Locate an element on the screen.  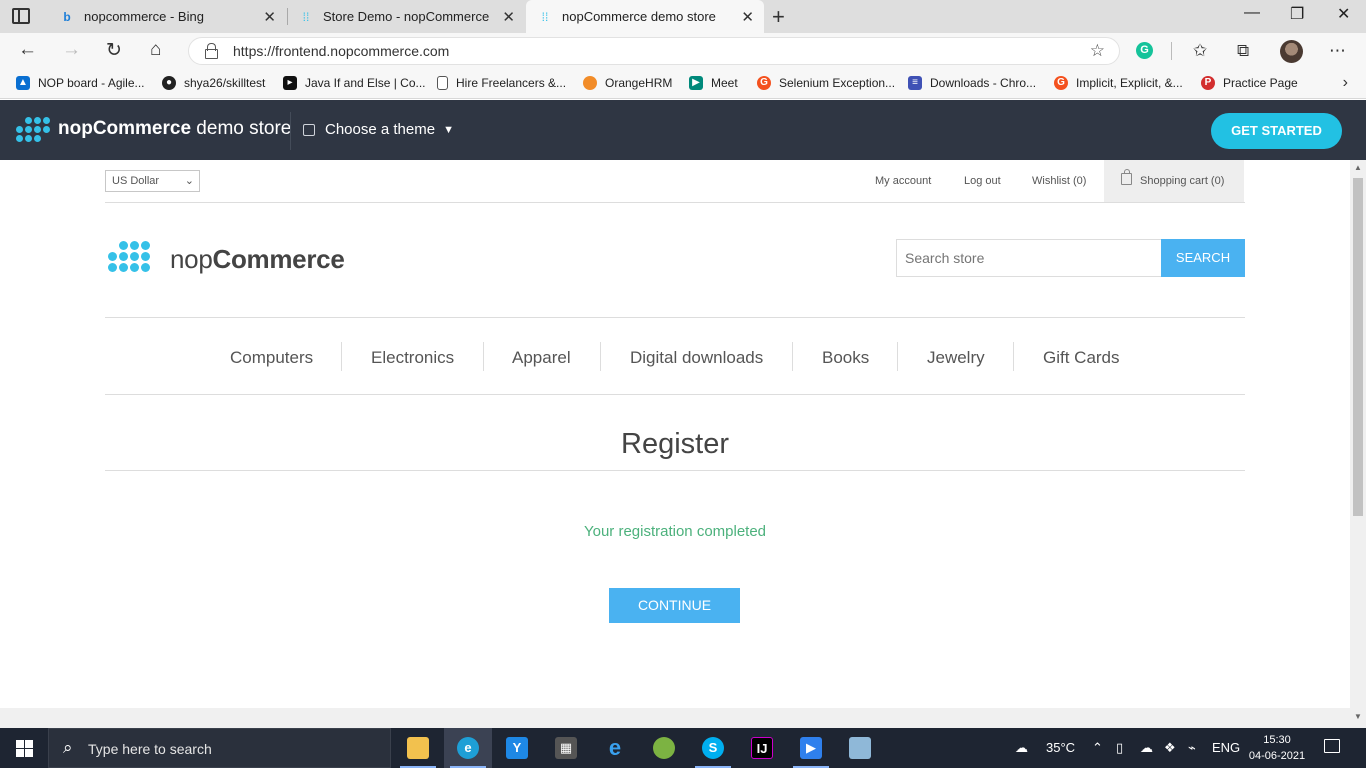
nopcommerce-icon: ⁞⁞ is located at coordinates (545, 16).